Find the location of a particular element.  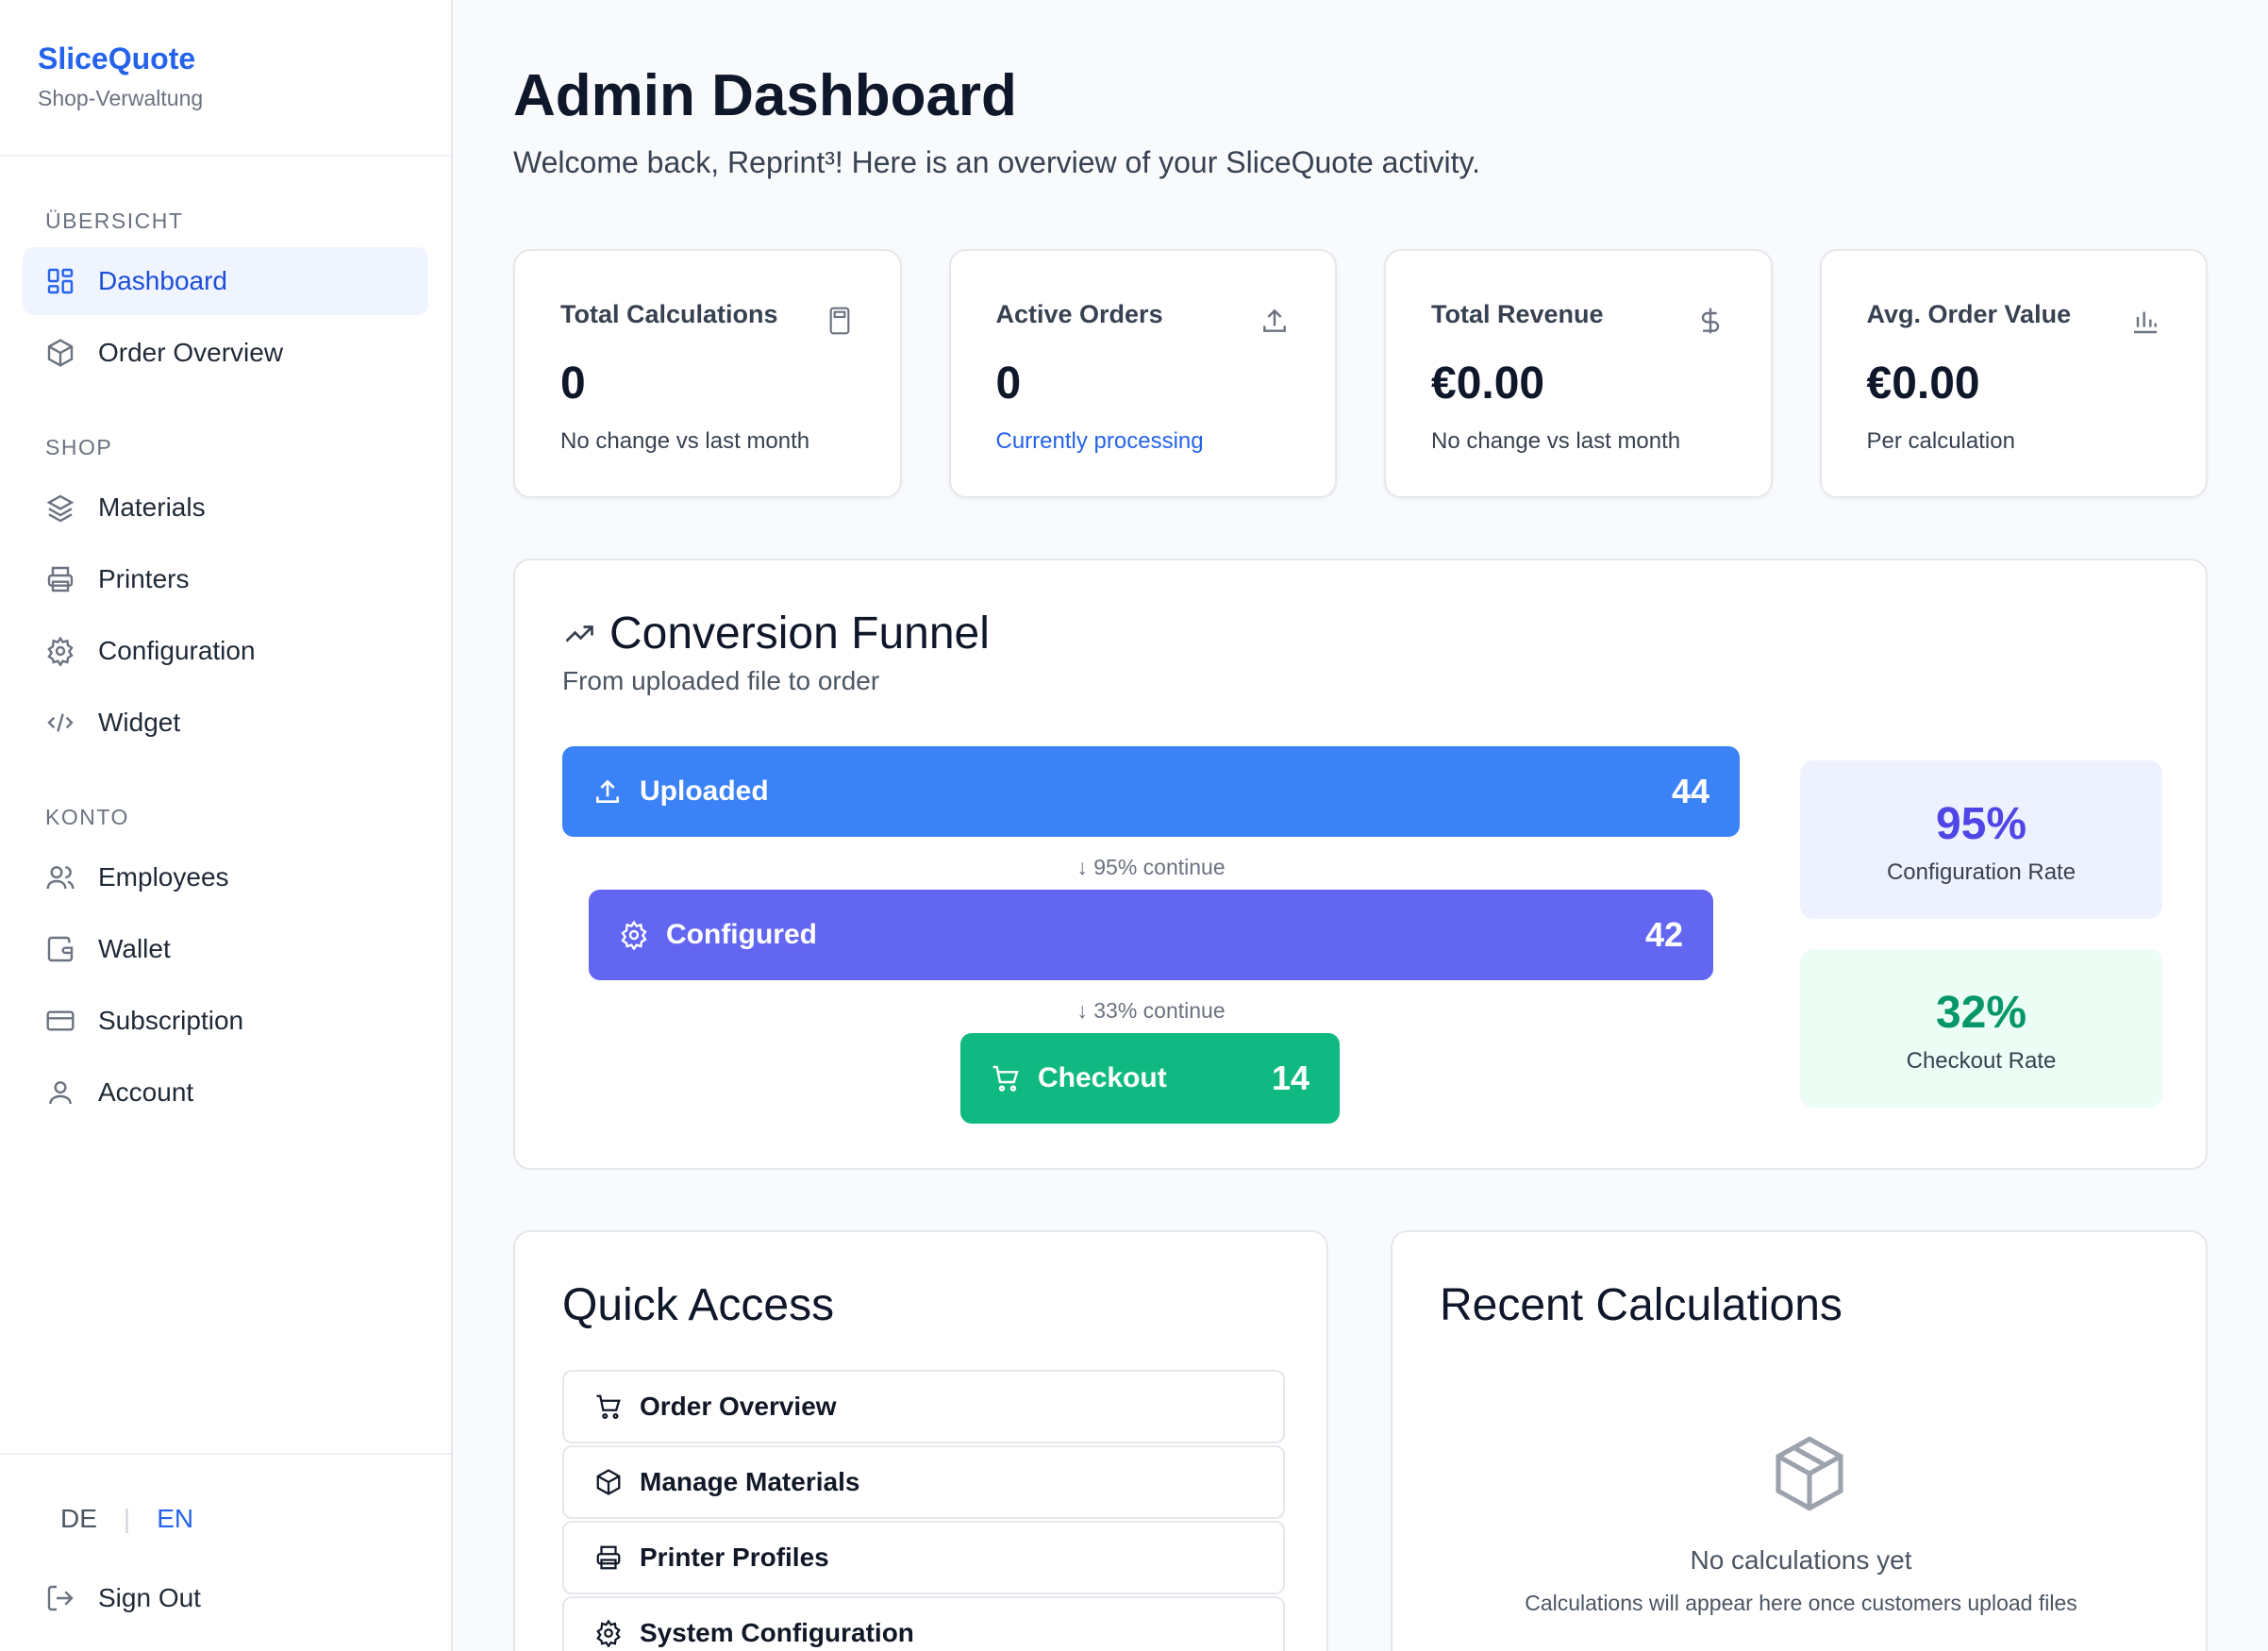

funnel-bar-label: Checkout is located at coordinates (1103, 1077).